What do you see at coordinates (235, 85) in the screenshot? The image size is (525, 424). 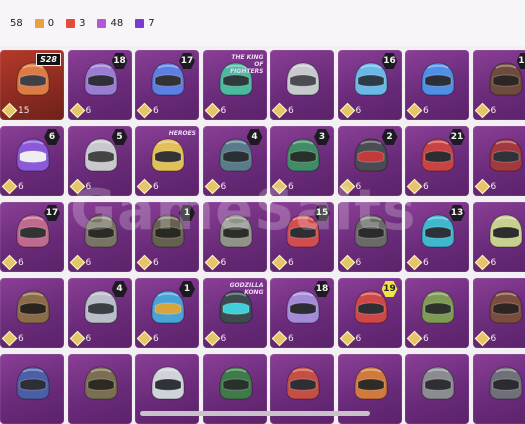 I see `inventory-item: THE KING OF FIGHTERS6` at bounding box center [235, 85].